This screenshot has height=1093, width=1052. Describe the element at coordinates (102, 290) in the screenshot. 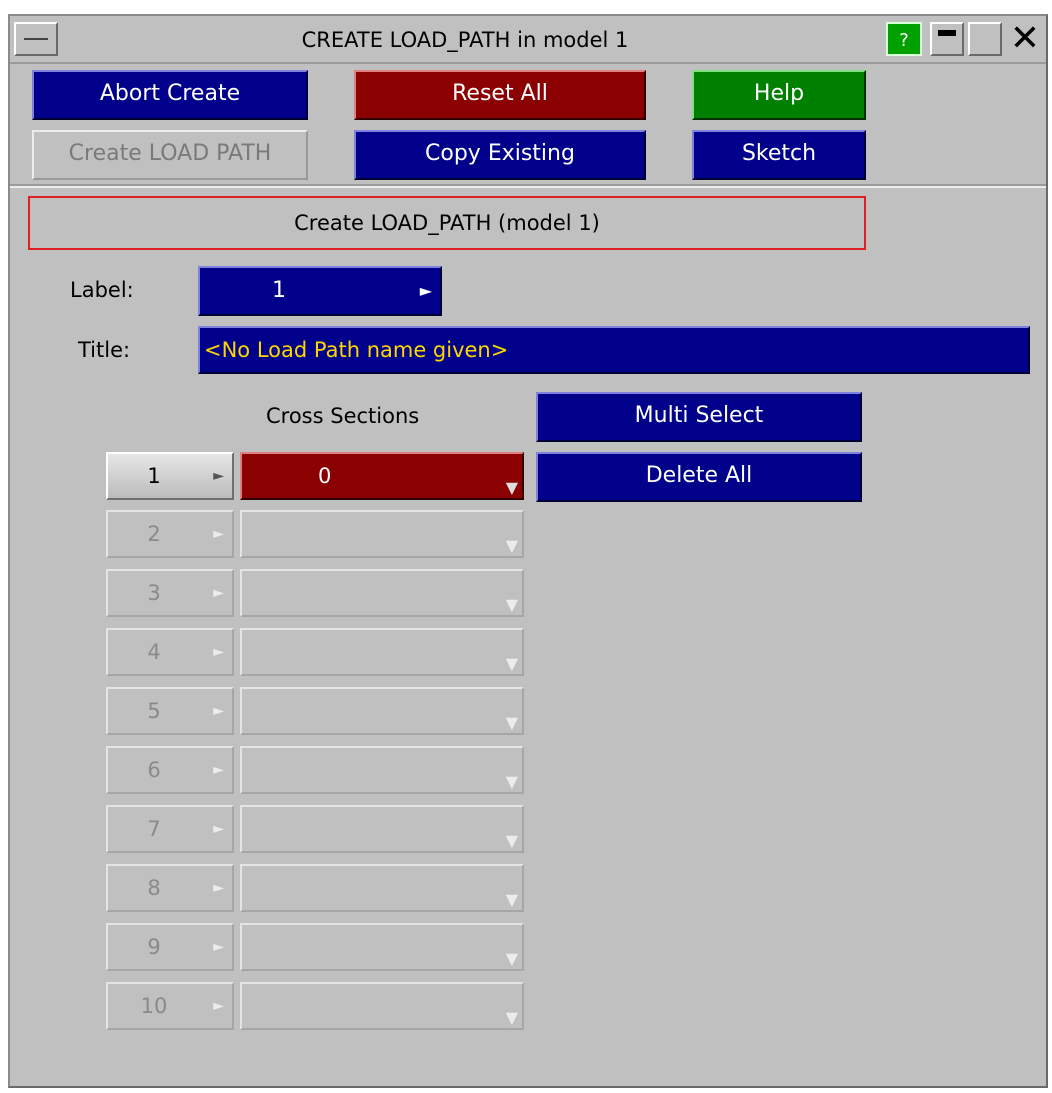

I see `label-caption: Label:` at that location.